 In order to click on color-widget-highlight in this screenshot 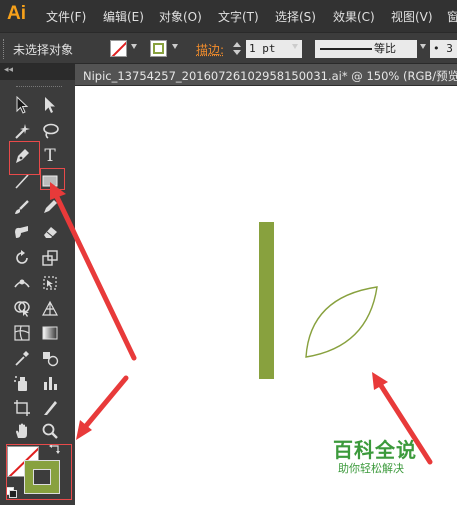, I will do `click(39, 472)`.